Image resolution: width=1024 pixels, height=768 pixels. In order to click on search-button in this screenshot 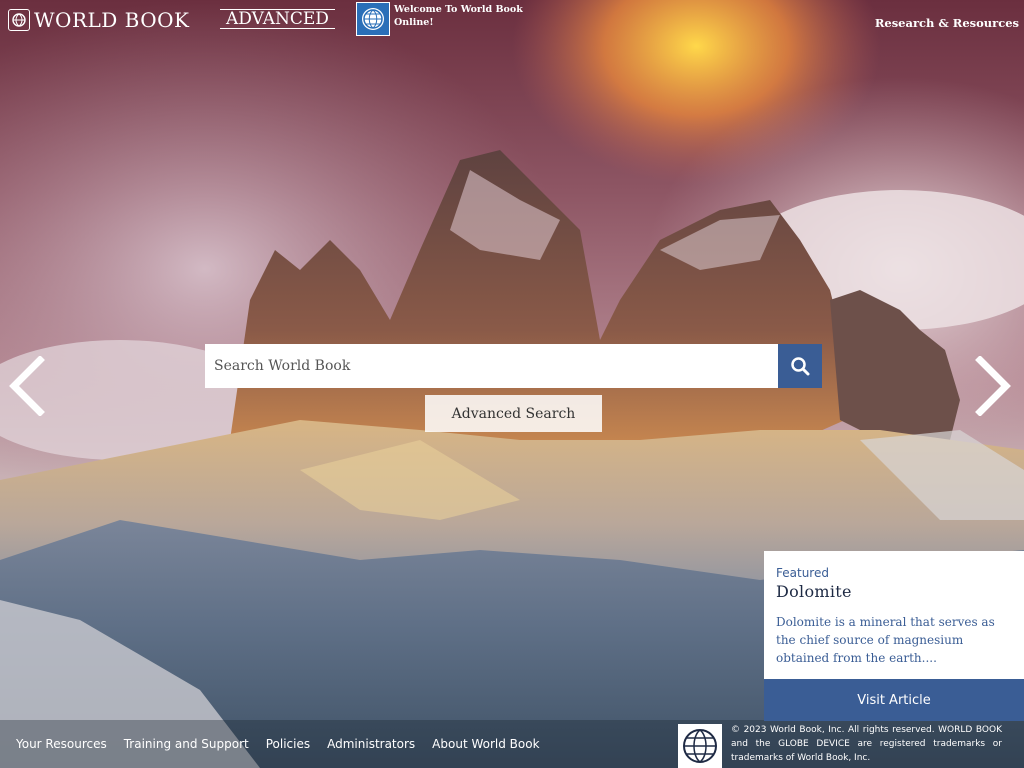, I will do `click(800, 366)`.